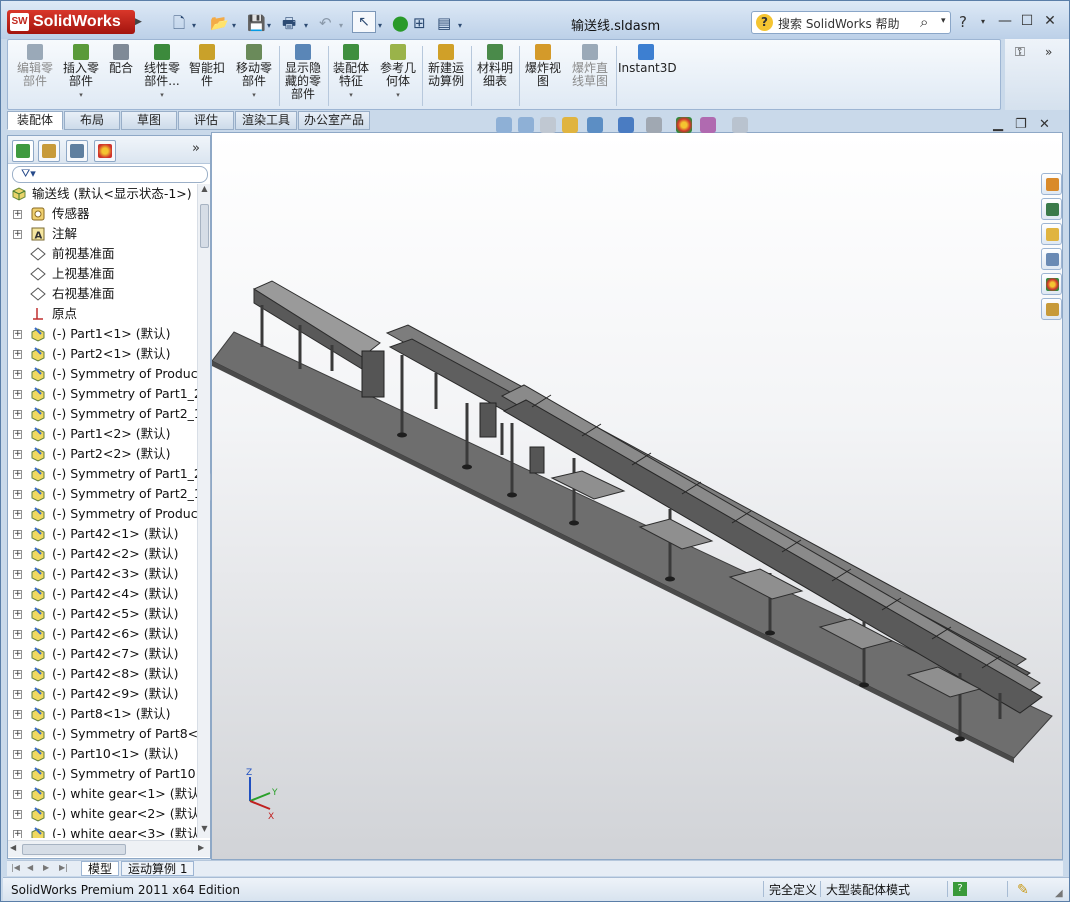 This screenshot has width=1070, height=902. I want to click on tree-component-item: + (-) Symmetry of Part10<, so click(103, 774).